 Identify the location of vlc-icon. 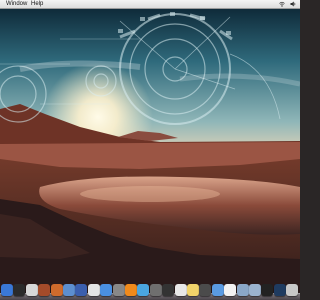
(131, 290).